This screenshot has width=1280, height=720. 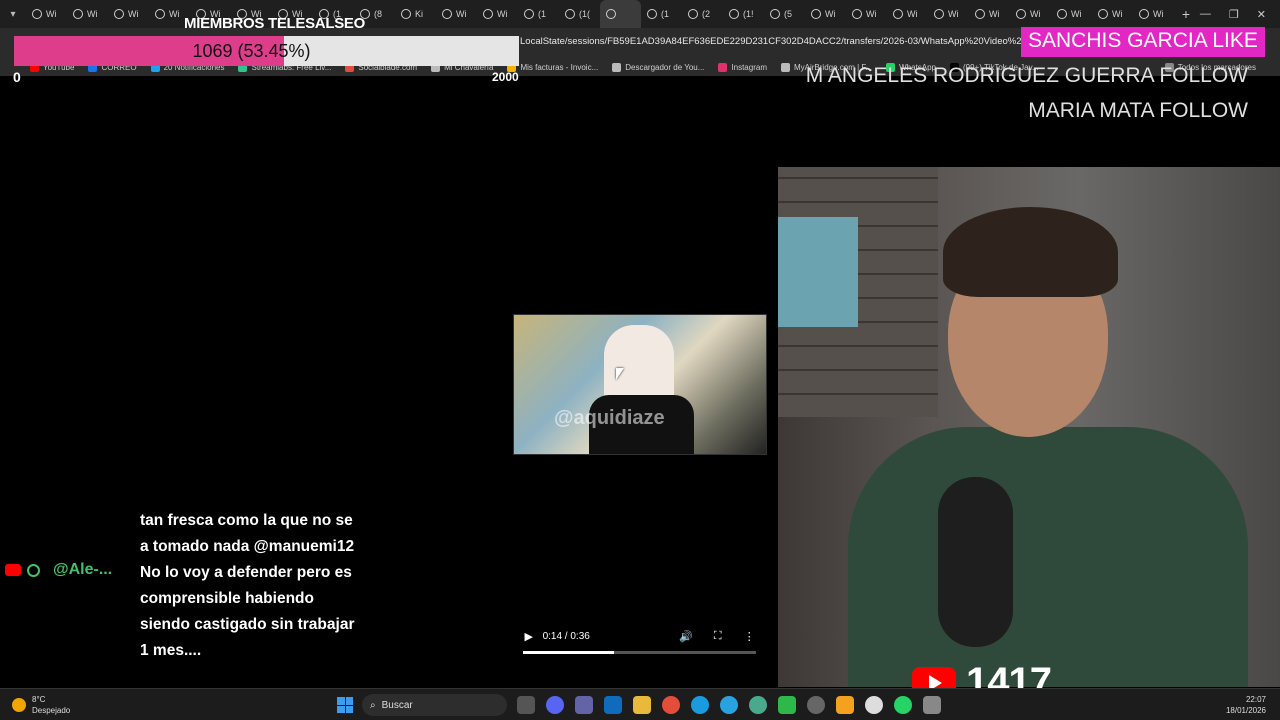 I want to click on search-label: Buscar, so click(x=397, y=705).